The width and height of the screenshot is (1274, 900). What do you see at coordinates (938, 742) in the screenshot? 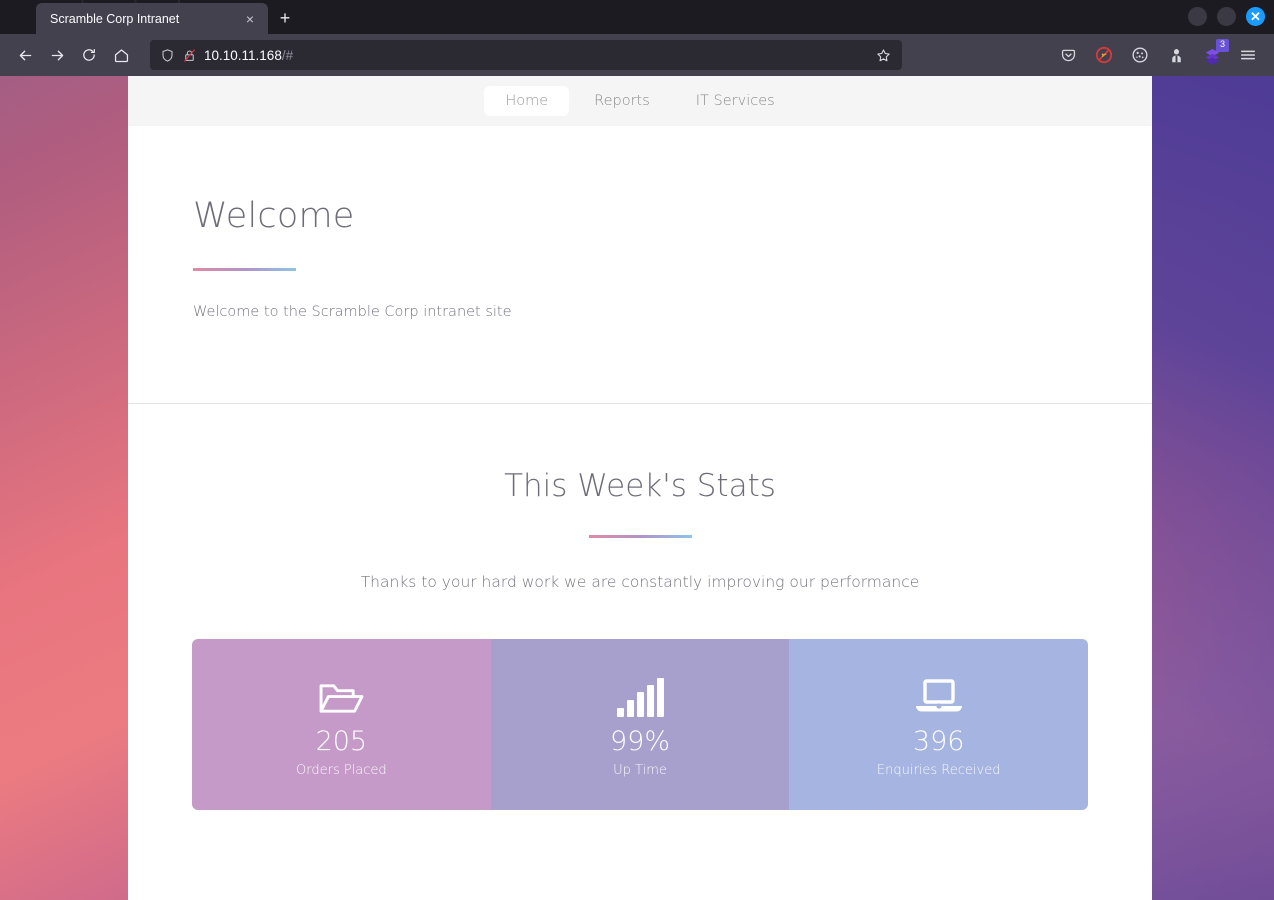
I see `stat-card-value: 396` at bounding box center [938, 742].